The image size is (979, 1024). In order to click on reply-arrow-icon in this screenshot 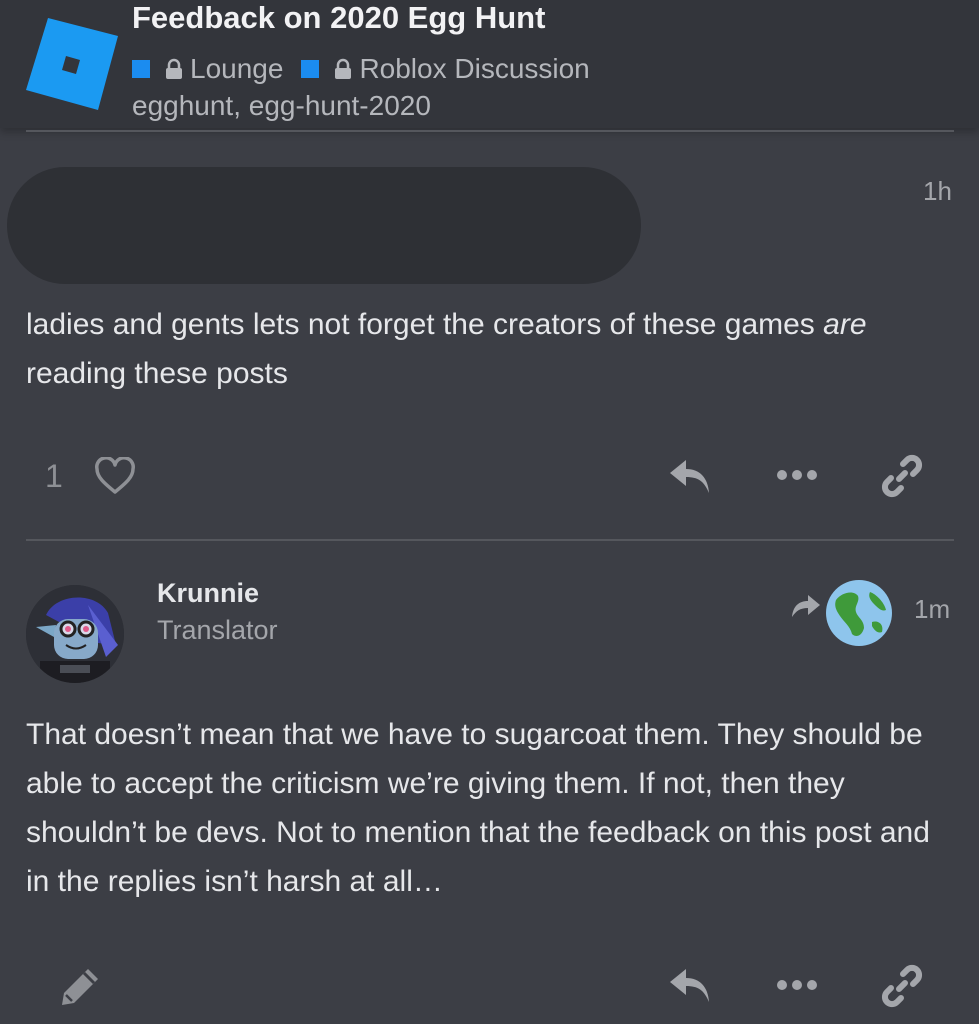, I will do `click(806, 606)`.